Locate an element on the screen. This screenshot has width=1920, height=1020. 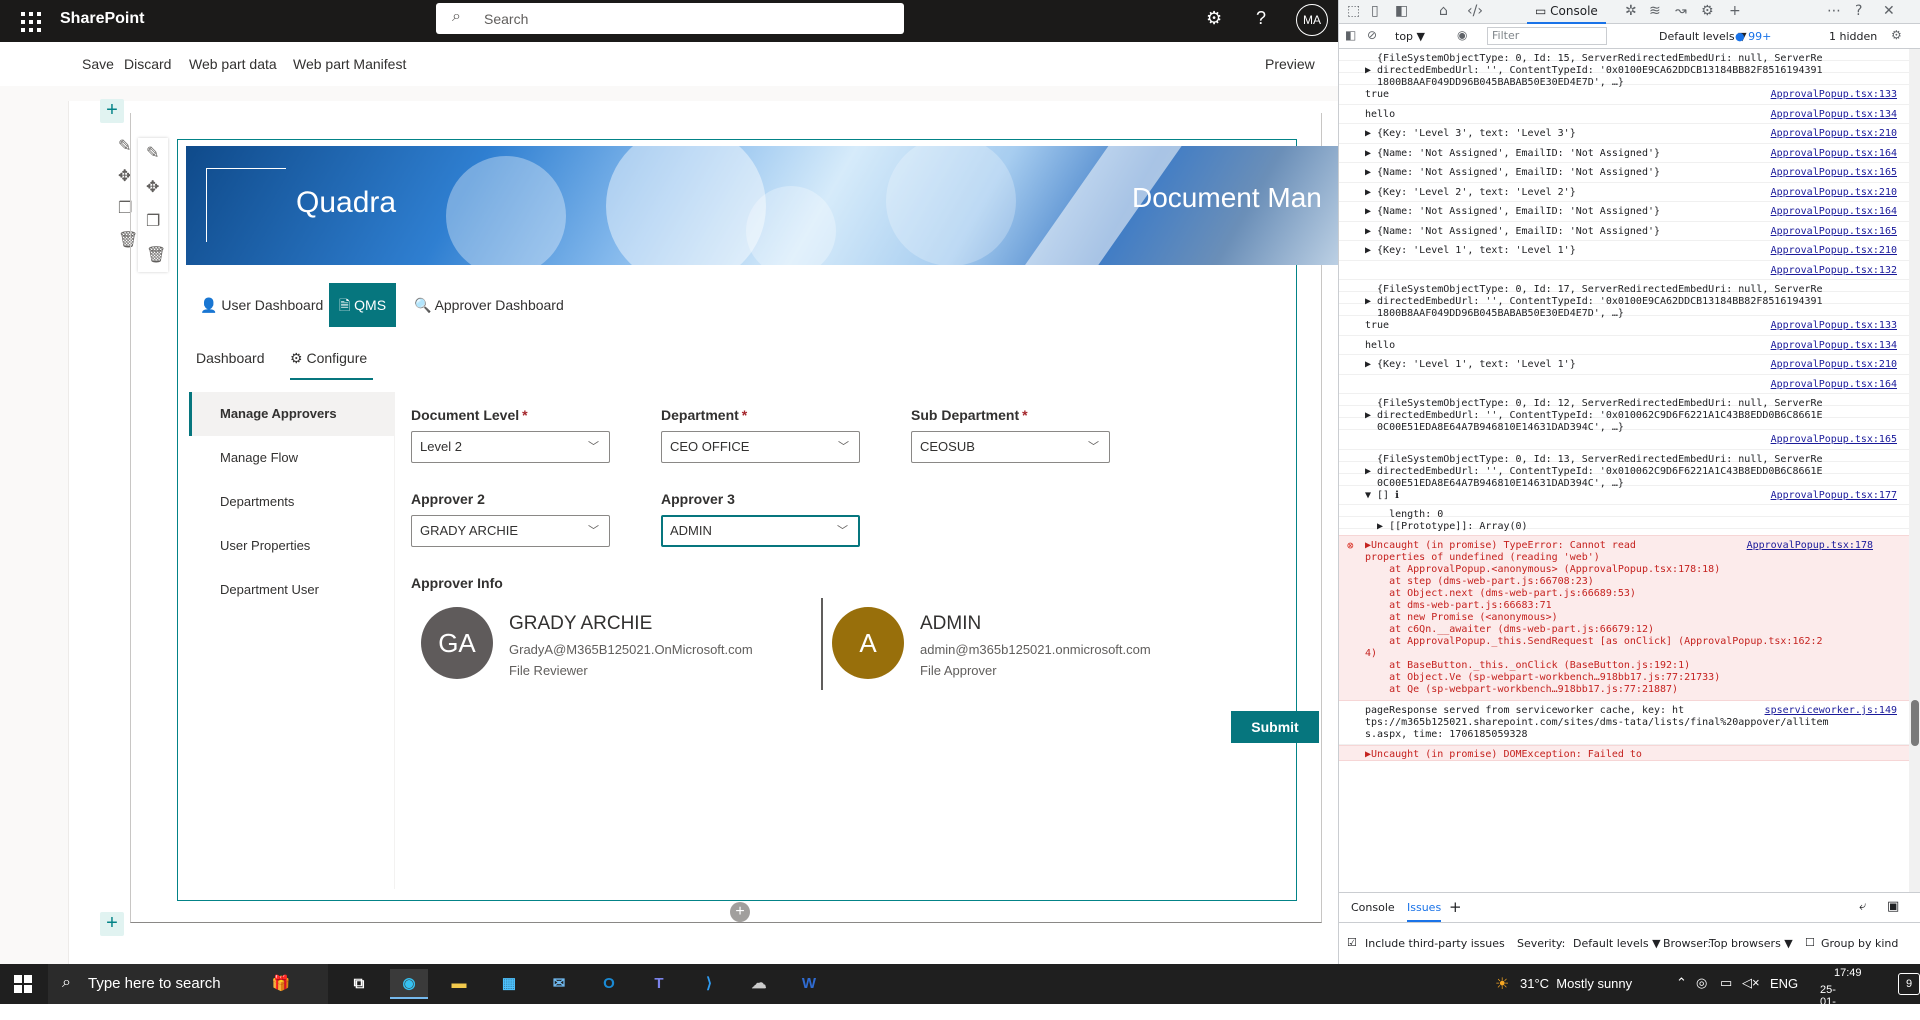
document-level-dropdown: Level 2 ﹀ is located at coordinates (510, 447).